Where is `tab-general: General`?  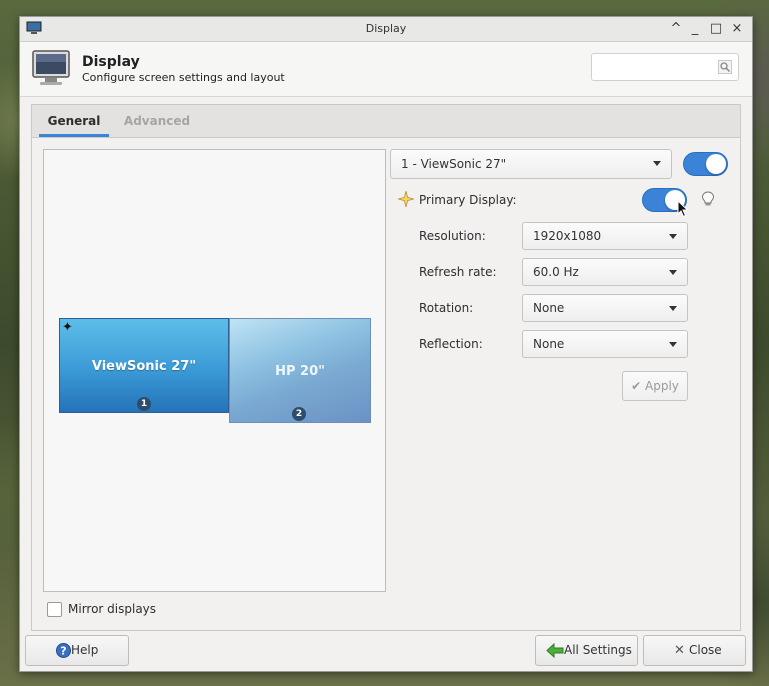
tab-general: General is located at coordinates (74, 121).